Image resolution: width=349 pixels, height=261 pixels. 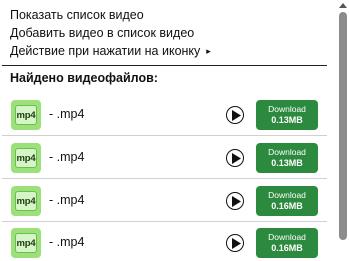 I want to click on found-videos-heading: Найдено видеофайлов:, so click(x=84, y=78).